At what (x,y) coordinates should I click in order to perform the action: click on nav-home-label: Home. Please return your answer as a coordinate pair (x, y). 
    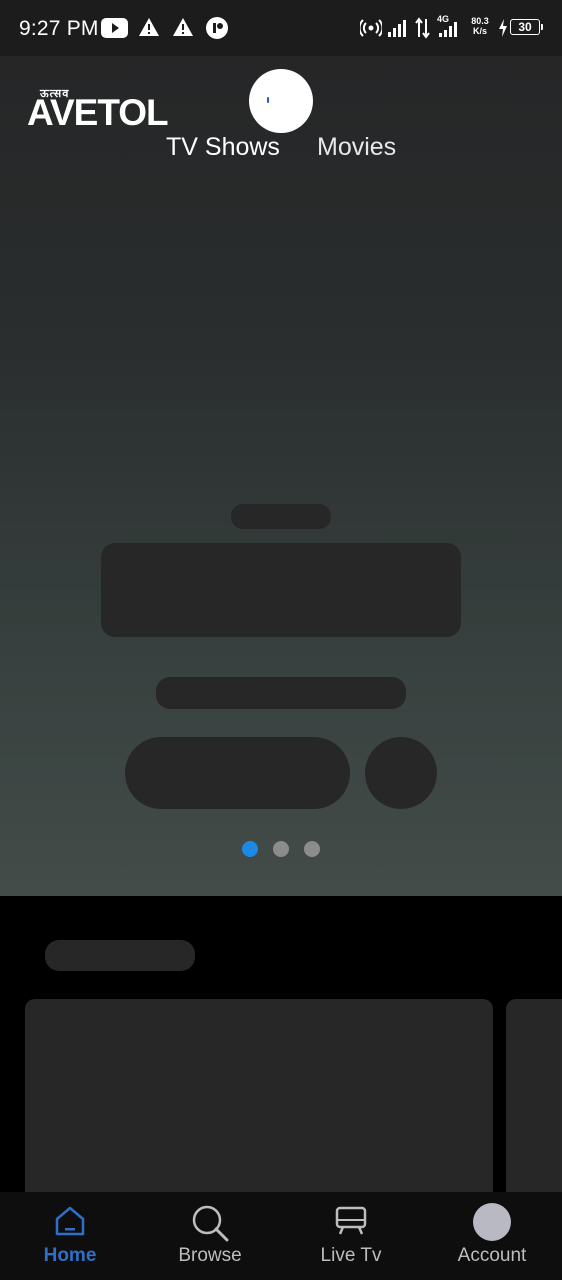
    Looking at the image, I should click on (70, 1255).